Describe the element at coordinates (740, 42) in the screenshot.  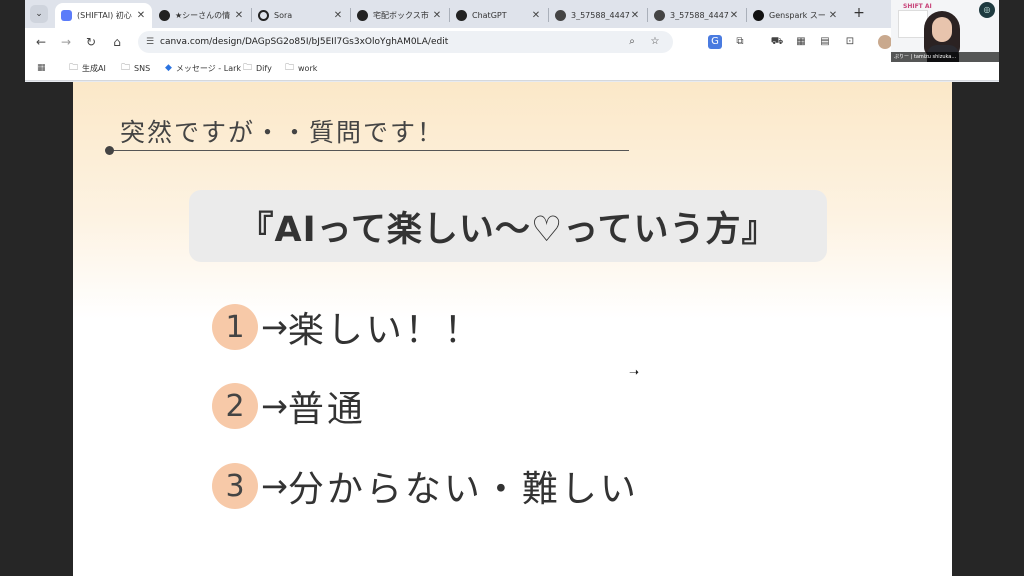
I see `extensions-icon: ⧉` at that location.